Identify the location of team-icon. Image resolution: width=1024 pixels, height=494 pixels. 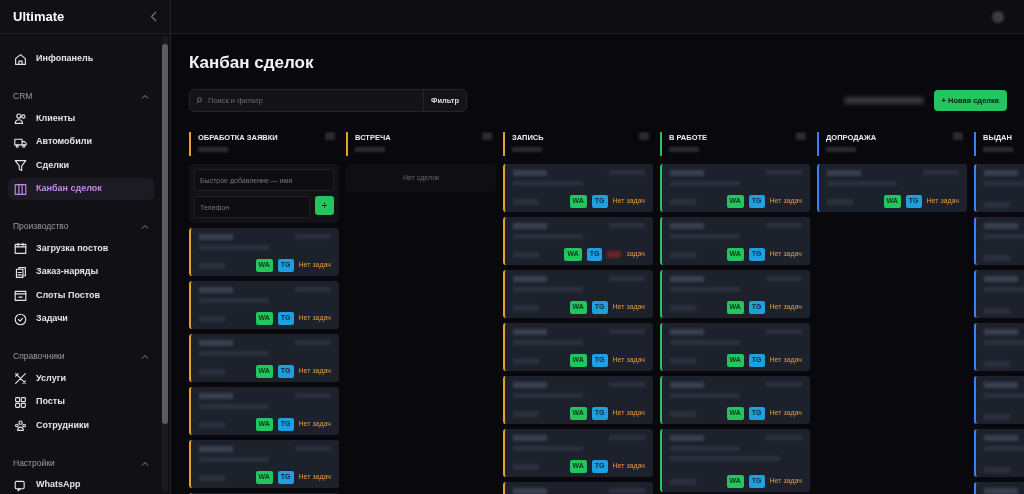
(20, 425).